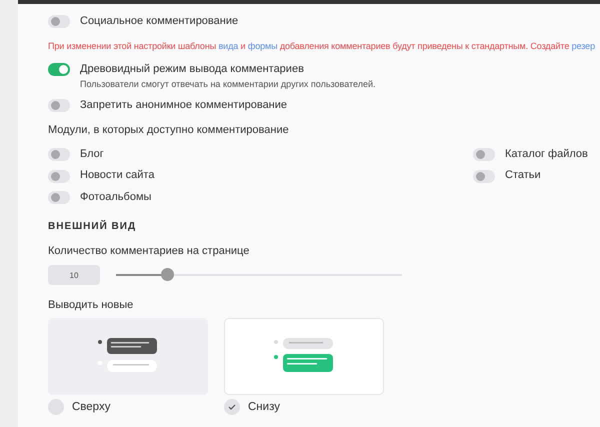 The width and height of the screenshot is (600, 427). What do you see at coordinates (117, 176) in the screenshot?
I see `toggle-label: Новости сайта` at bounding box center [117, 176].